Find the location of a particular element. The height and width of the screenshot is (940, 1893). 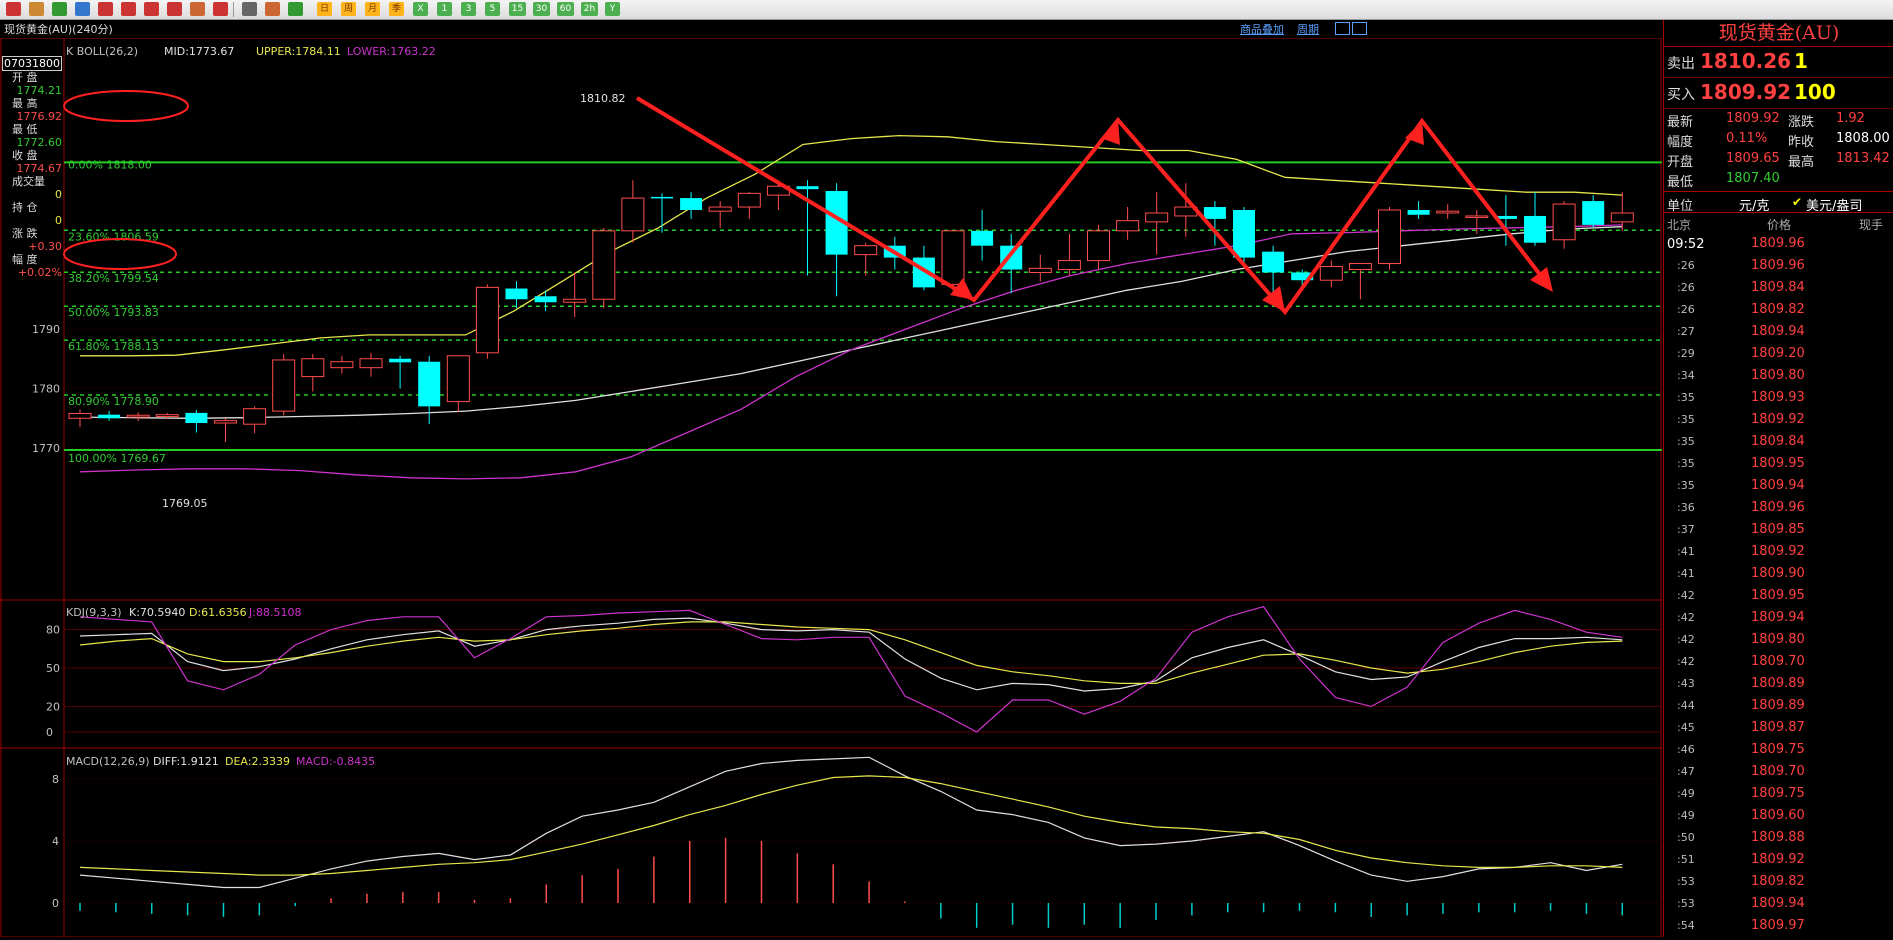

tick-row: :49 1809.60 is located at coordinates (1778, 816).